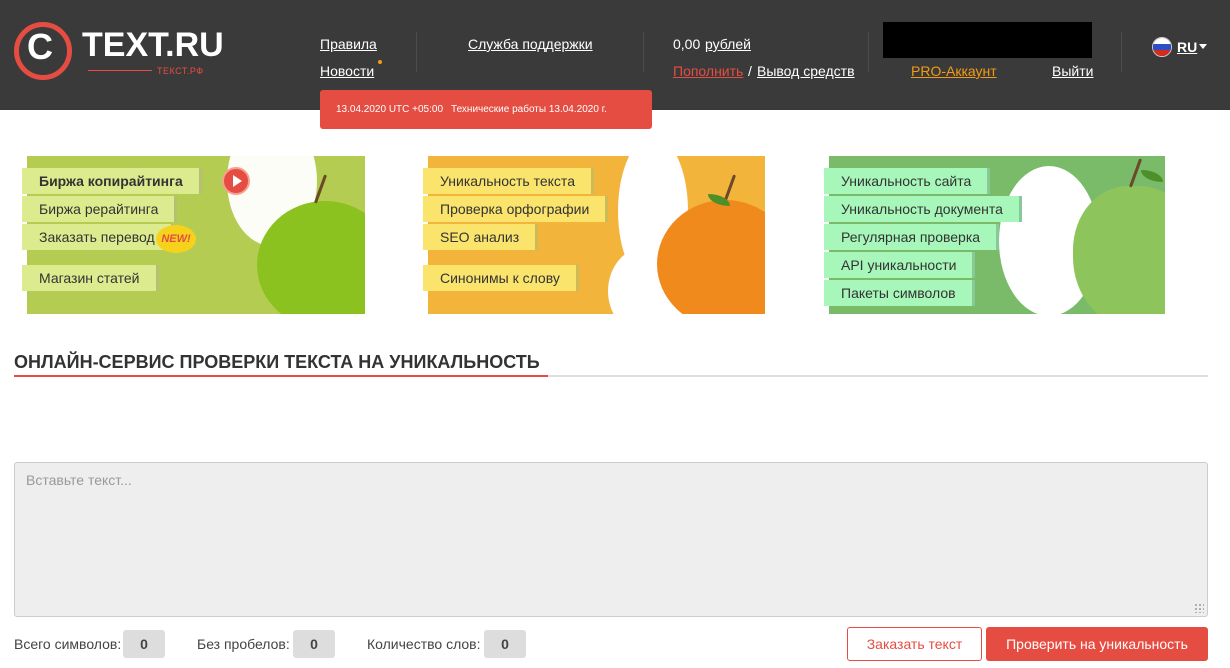 This screenshot has height=668, width=1230. Describe the element at coordinates (907, 181) in the screenshot. I see `tag-site-uniqueness: Уникальность сайта` at that location.